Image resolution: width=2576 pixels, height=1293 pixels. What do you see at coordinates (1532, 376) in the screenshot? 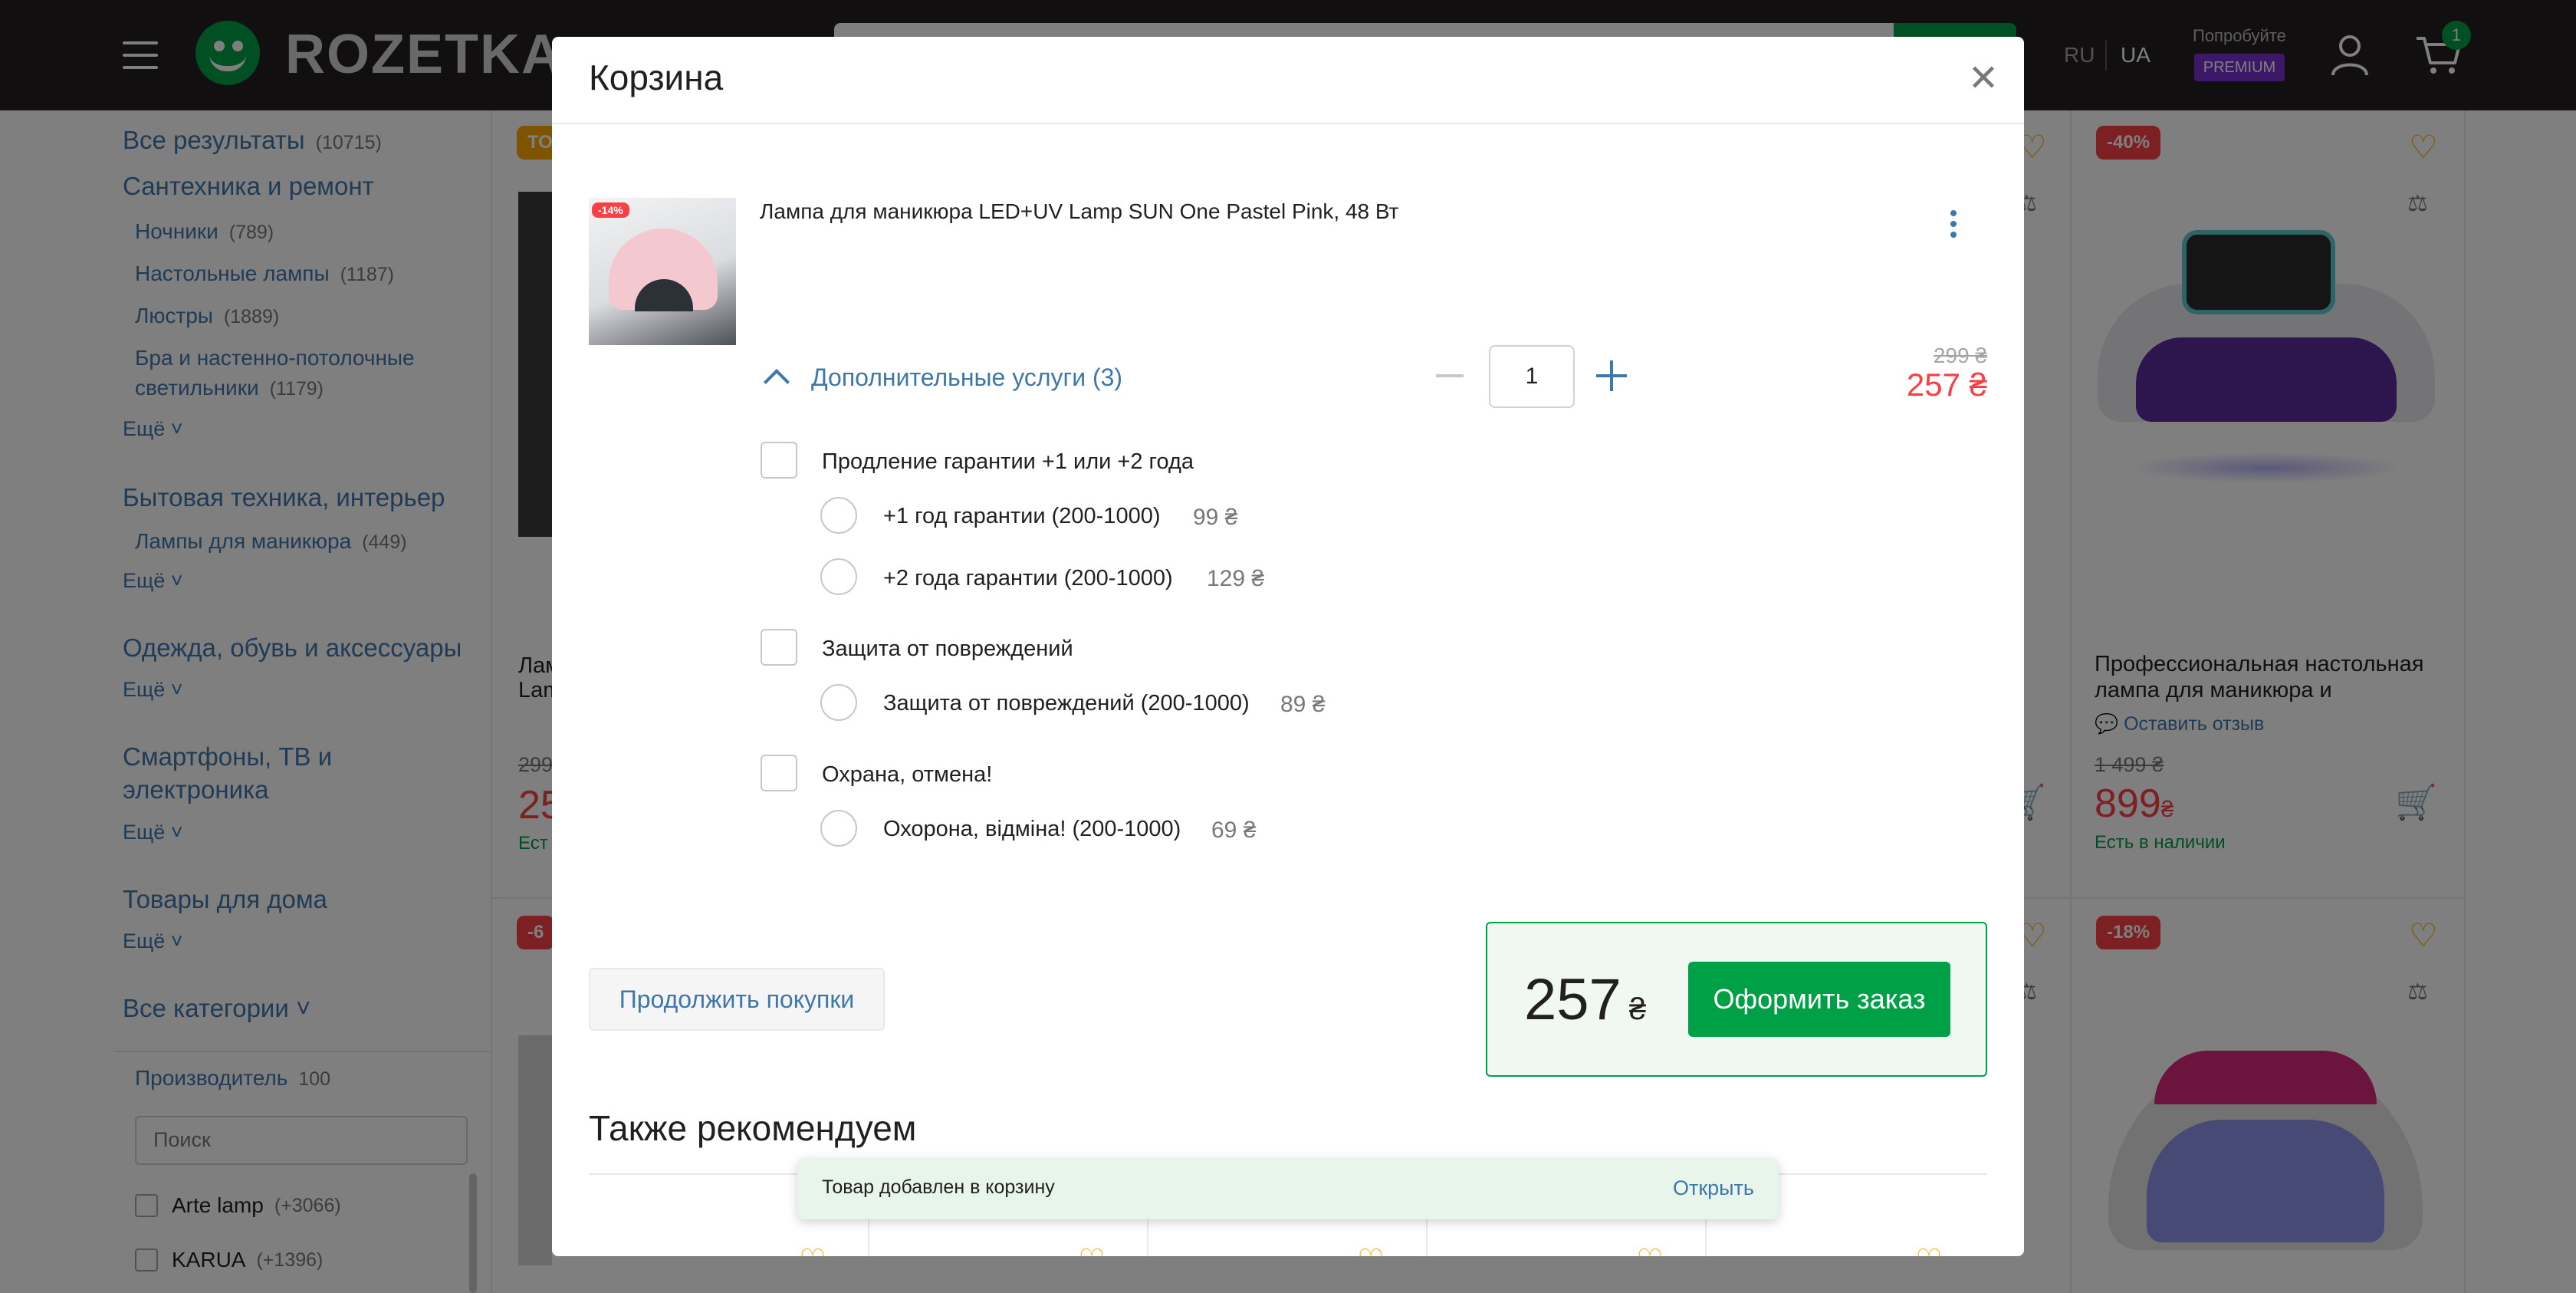
I see `quantity-input: 1` at bounding box center [1532, 376].